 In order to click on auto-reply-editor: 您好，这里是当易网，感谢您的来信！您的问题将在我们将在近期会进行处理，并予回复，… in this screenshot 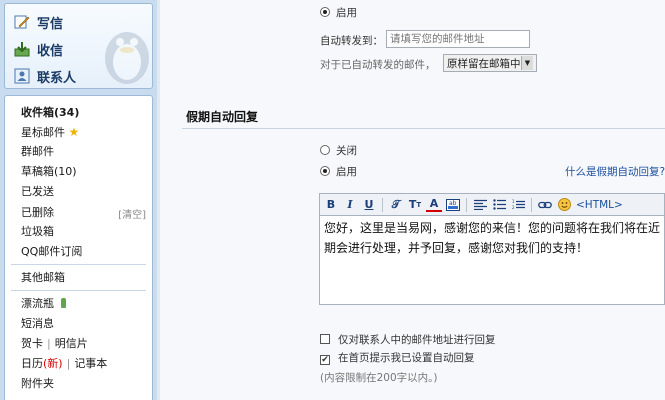, I will do `click(492, 260)`.